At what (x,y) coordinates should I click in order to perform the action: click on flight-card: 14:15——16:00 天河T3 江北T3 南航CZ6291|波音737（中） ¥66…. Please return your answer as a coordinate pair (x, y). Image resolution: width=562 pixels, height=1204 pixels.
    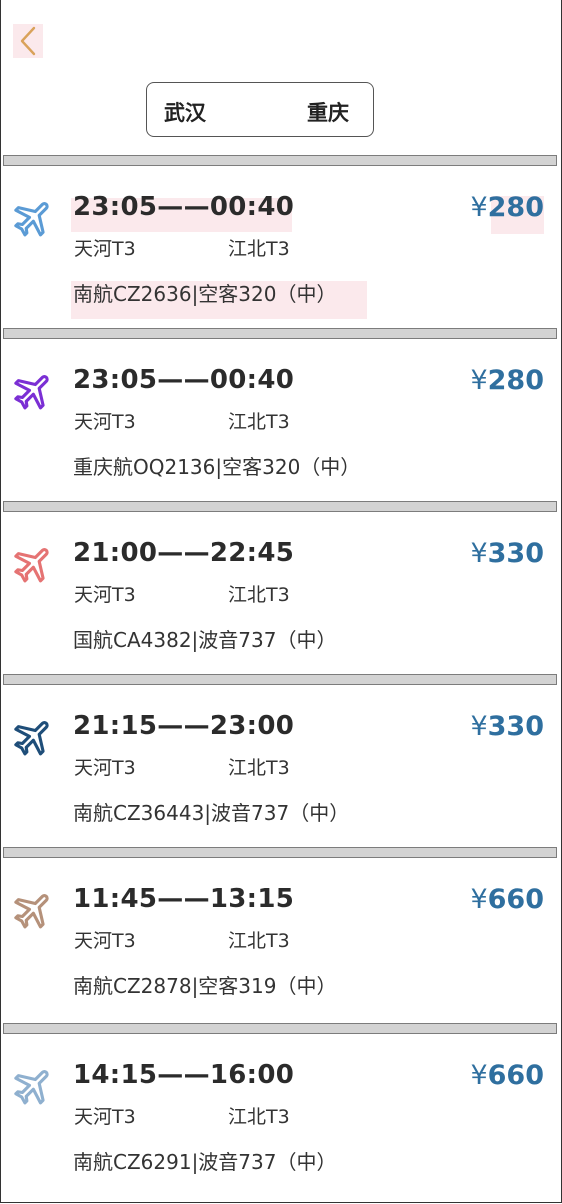
    Looking at the image, I should click on (280, 1118).